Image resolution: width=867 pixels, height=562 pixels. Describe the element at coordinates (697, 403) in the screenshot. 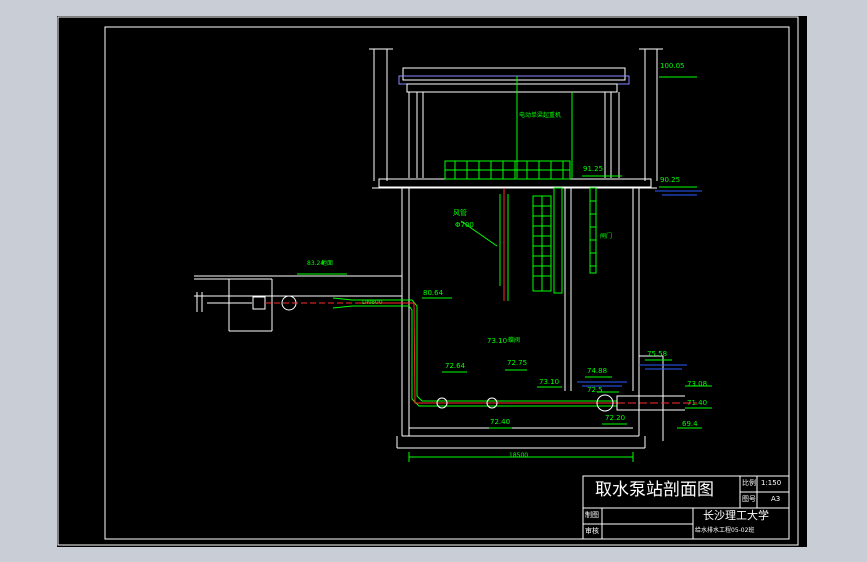

I see `elevation-bottom-left: 71.40` at that location.